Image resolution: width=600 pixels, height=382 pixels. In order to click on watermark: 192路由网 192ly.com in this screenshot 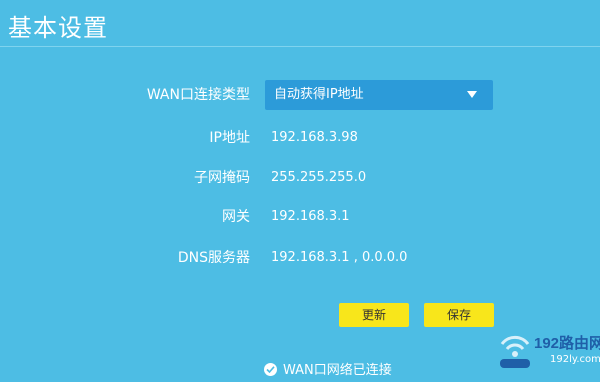, I will do `click(549, 352)`.